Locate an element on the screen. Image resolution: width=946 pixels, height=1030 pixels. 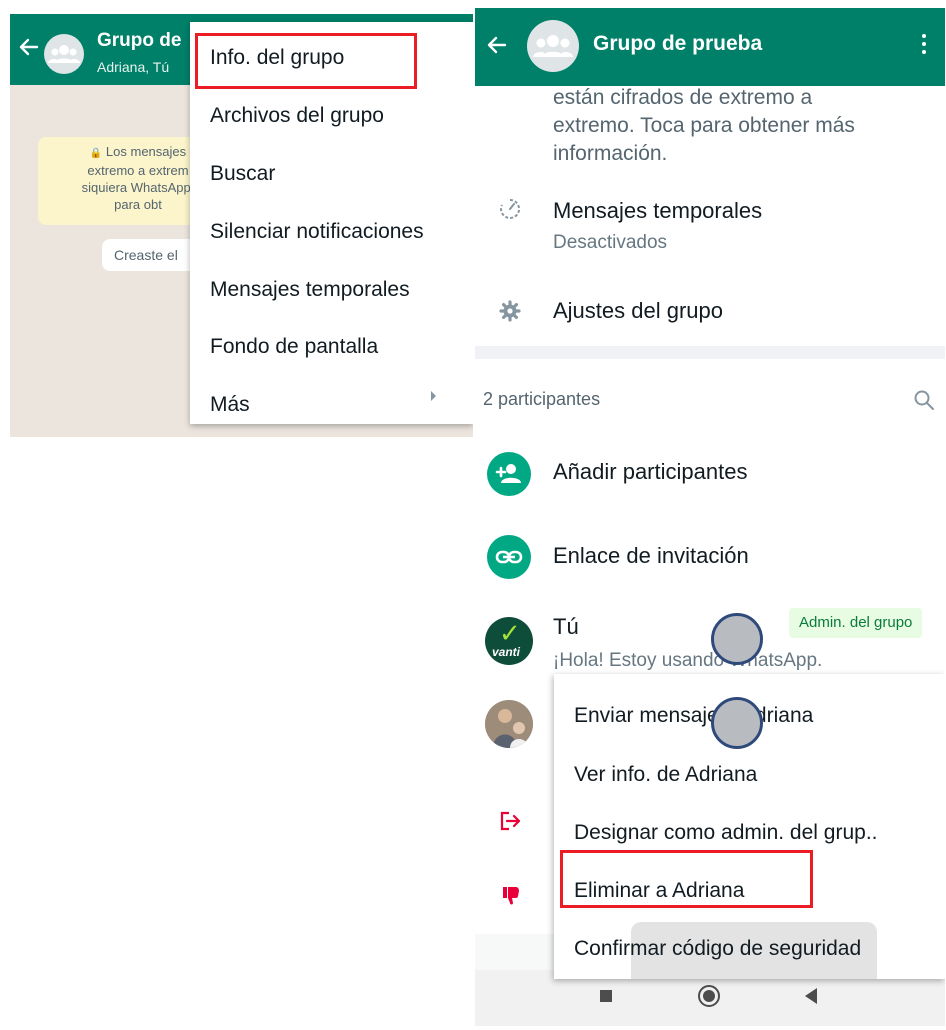
menu-item-wallpaper: Fondo de pantalla is located at coordinates (294, 347).